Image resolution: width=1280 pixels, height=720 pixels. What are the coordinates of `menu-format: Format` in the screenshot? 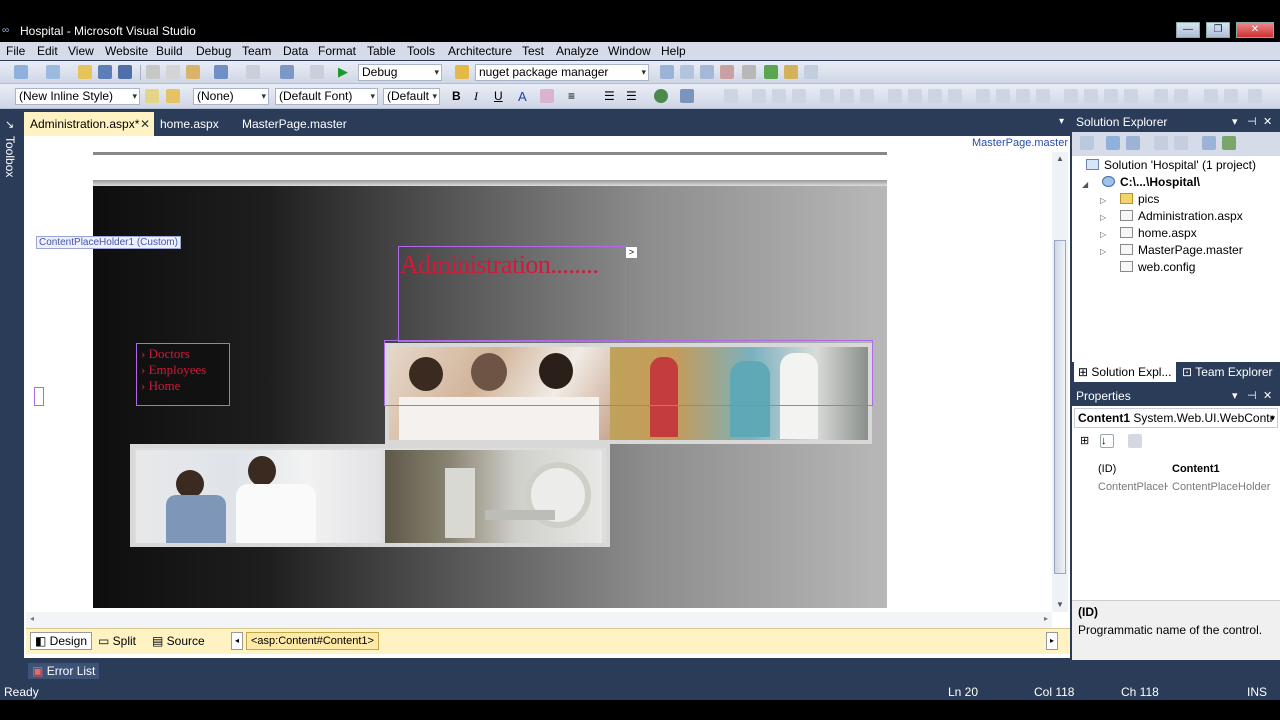 It's located at (337, 51).